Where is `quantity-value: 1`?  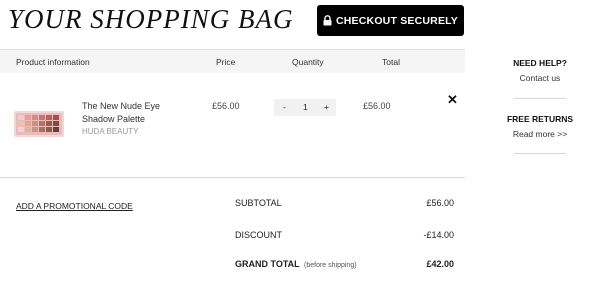
quantity-value: 1 is located at coordinates (305, 107).